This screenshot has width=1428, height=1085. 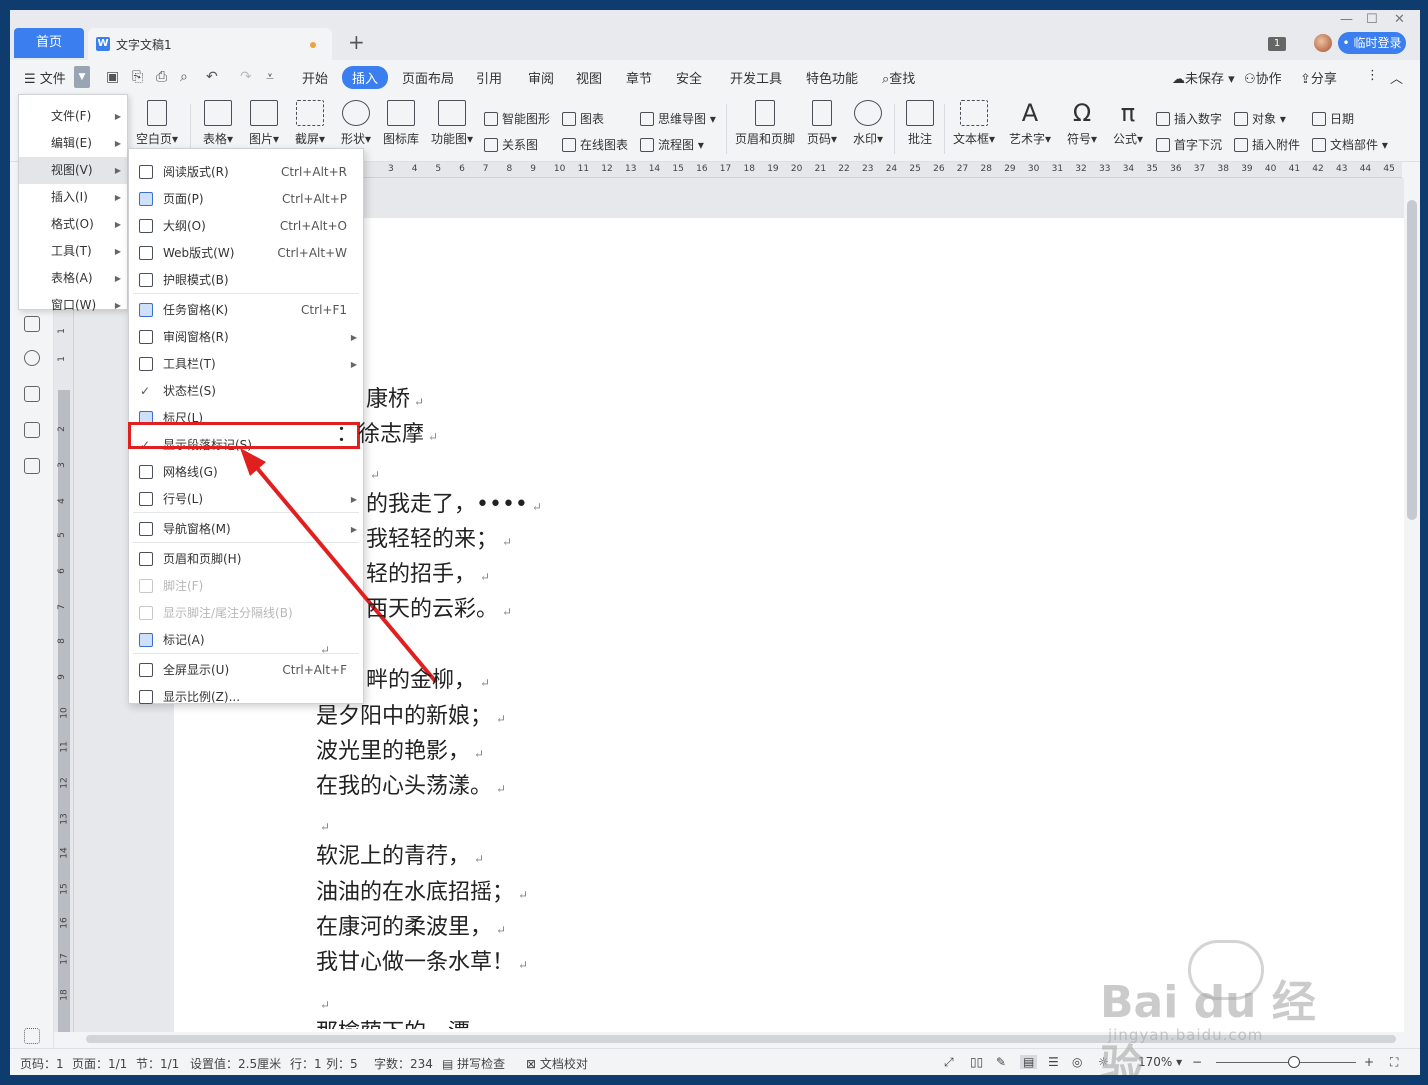 I want to click on poem-line: 软泥上的青荇， ↵, so click(x=400, y=858).